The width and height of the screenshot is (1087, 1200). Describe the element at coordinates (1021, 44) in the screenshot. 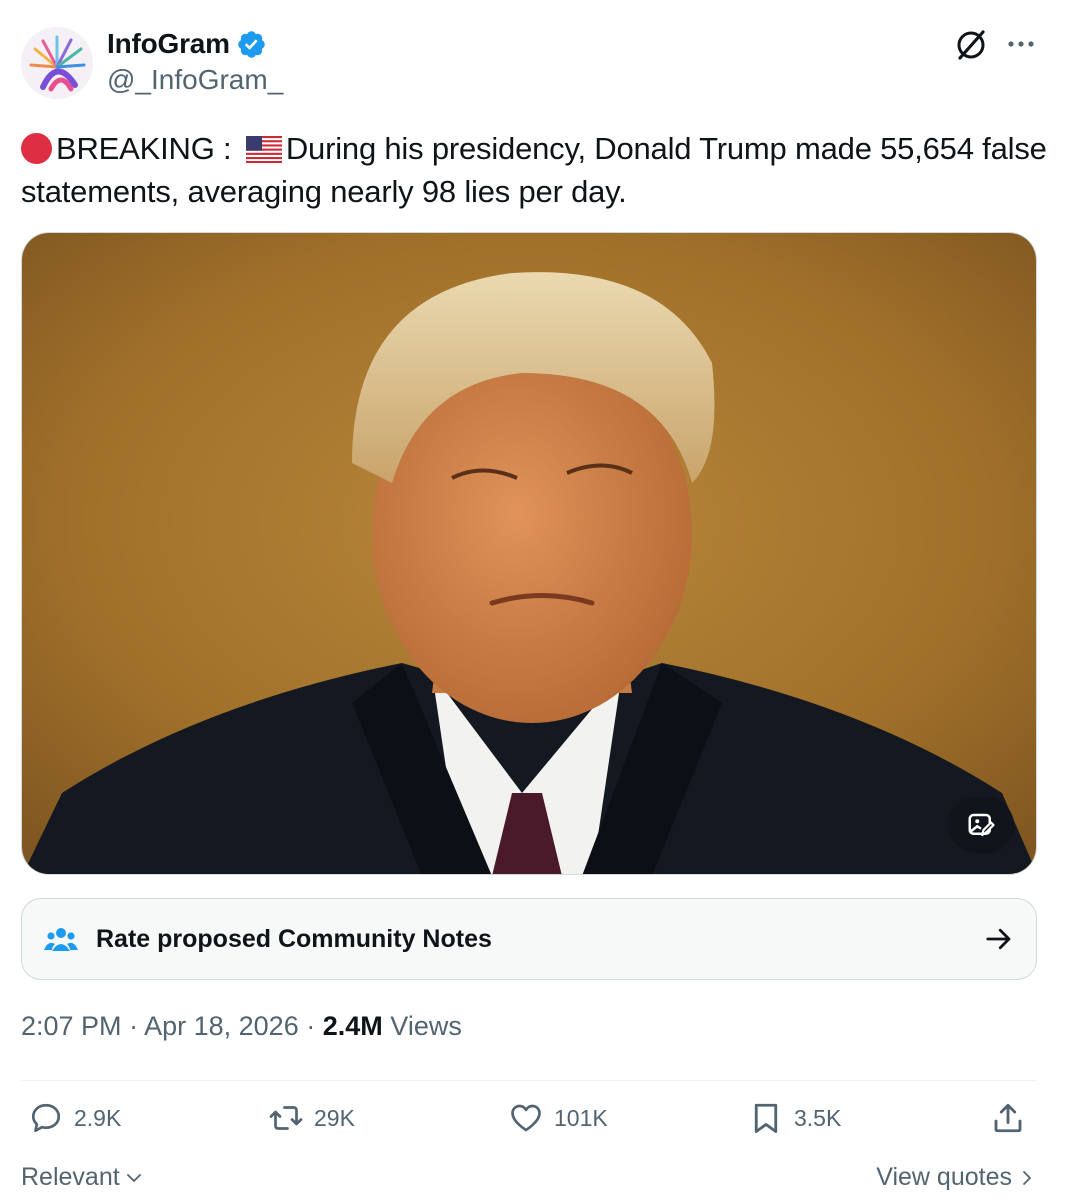

I see `more-options-icon` at that location.